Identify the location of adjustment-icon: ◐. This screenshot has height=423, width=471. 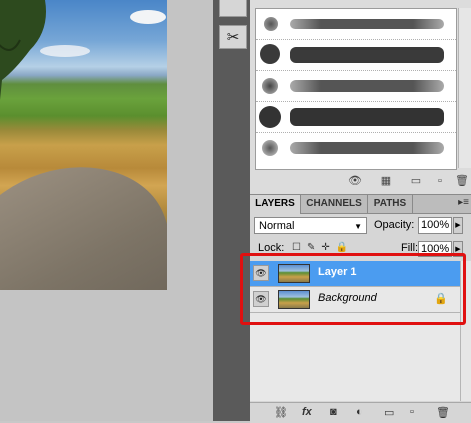
(359, 412).